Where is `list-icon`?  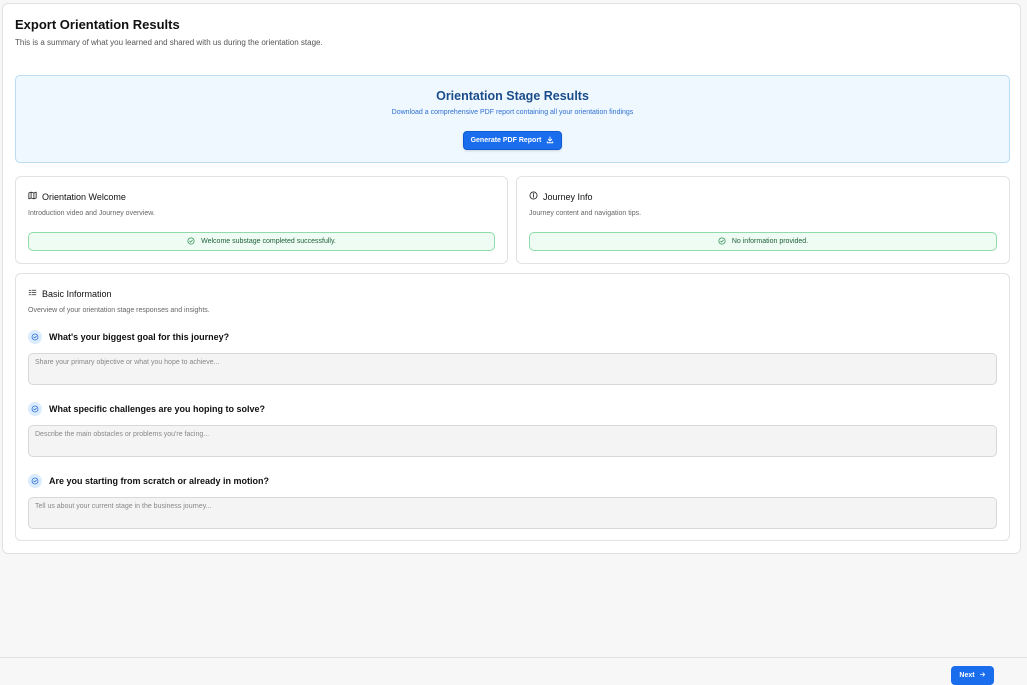 list-icon is located at coordinates (32, 293).